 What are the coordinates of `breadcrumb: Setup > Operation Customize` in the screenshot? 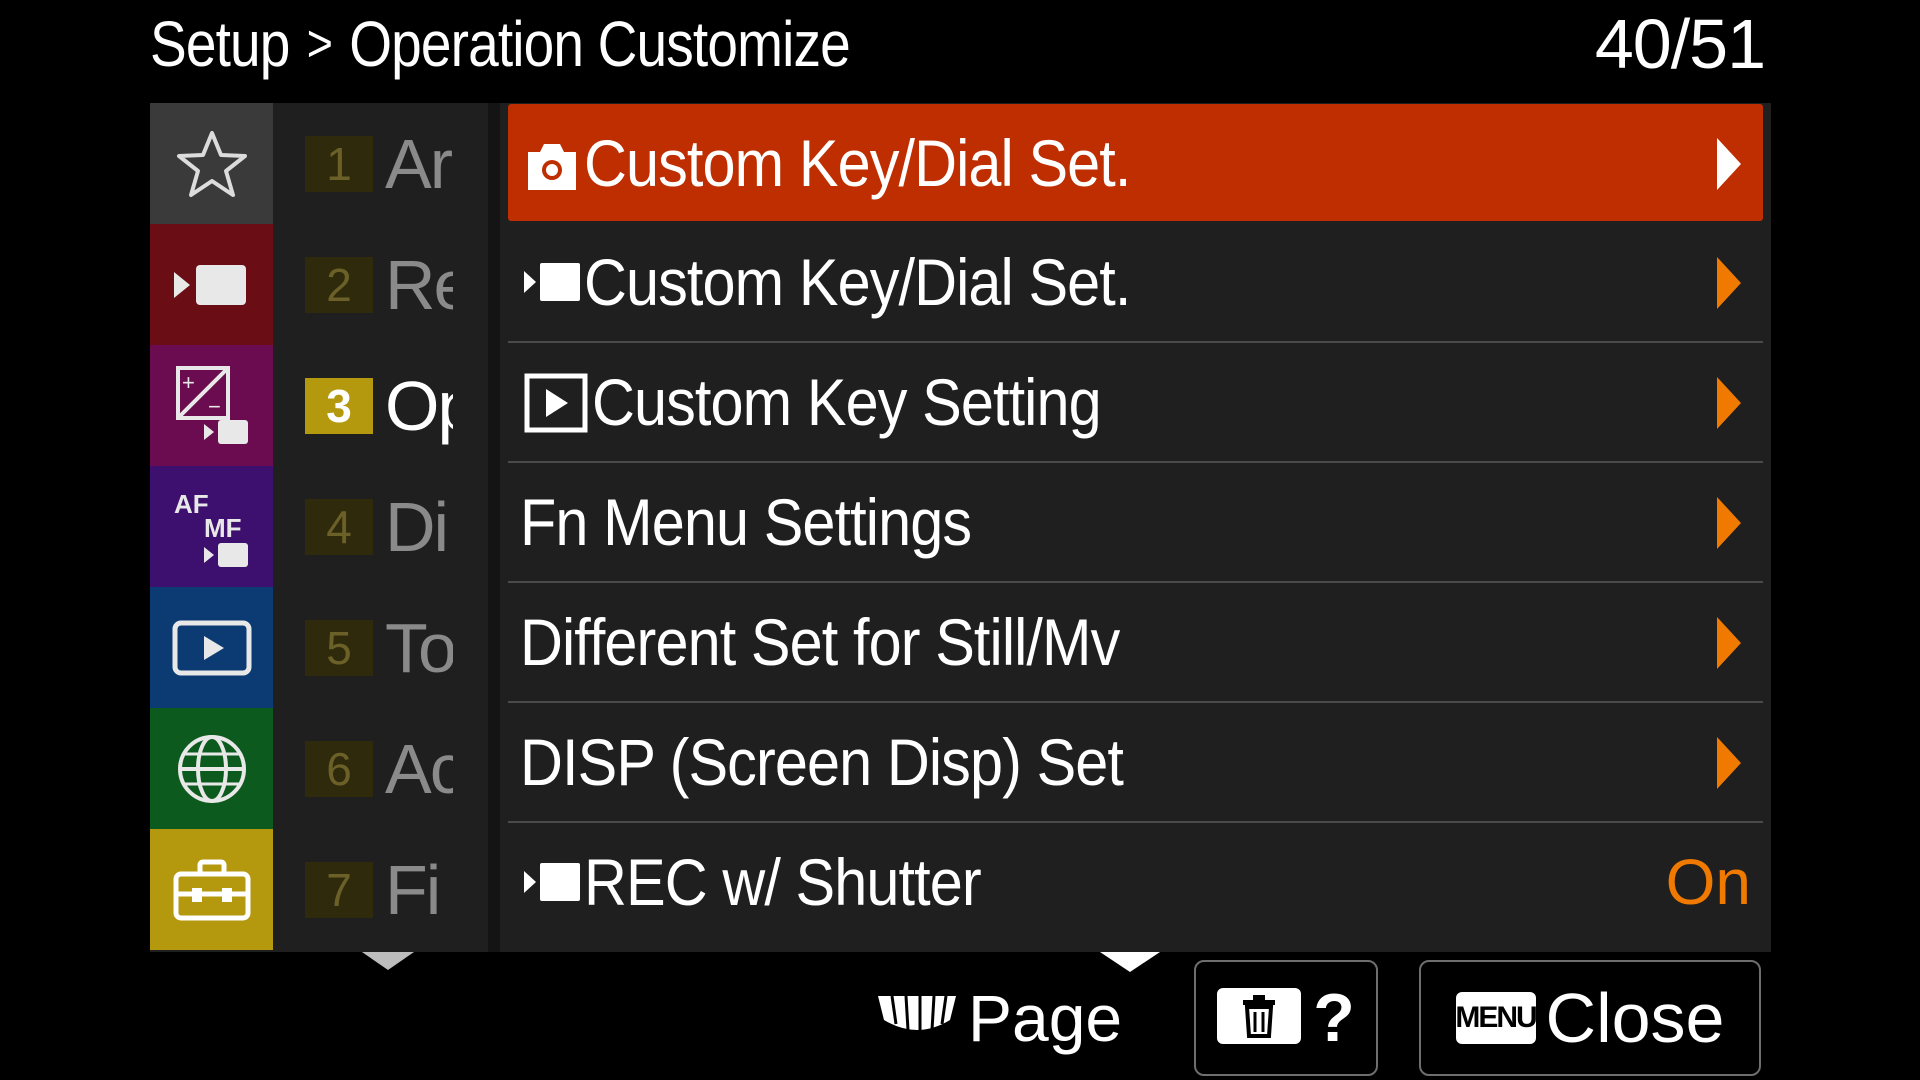 It's located at (500, 44).